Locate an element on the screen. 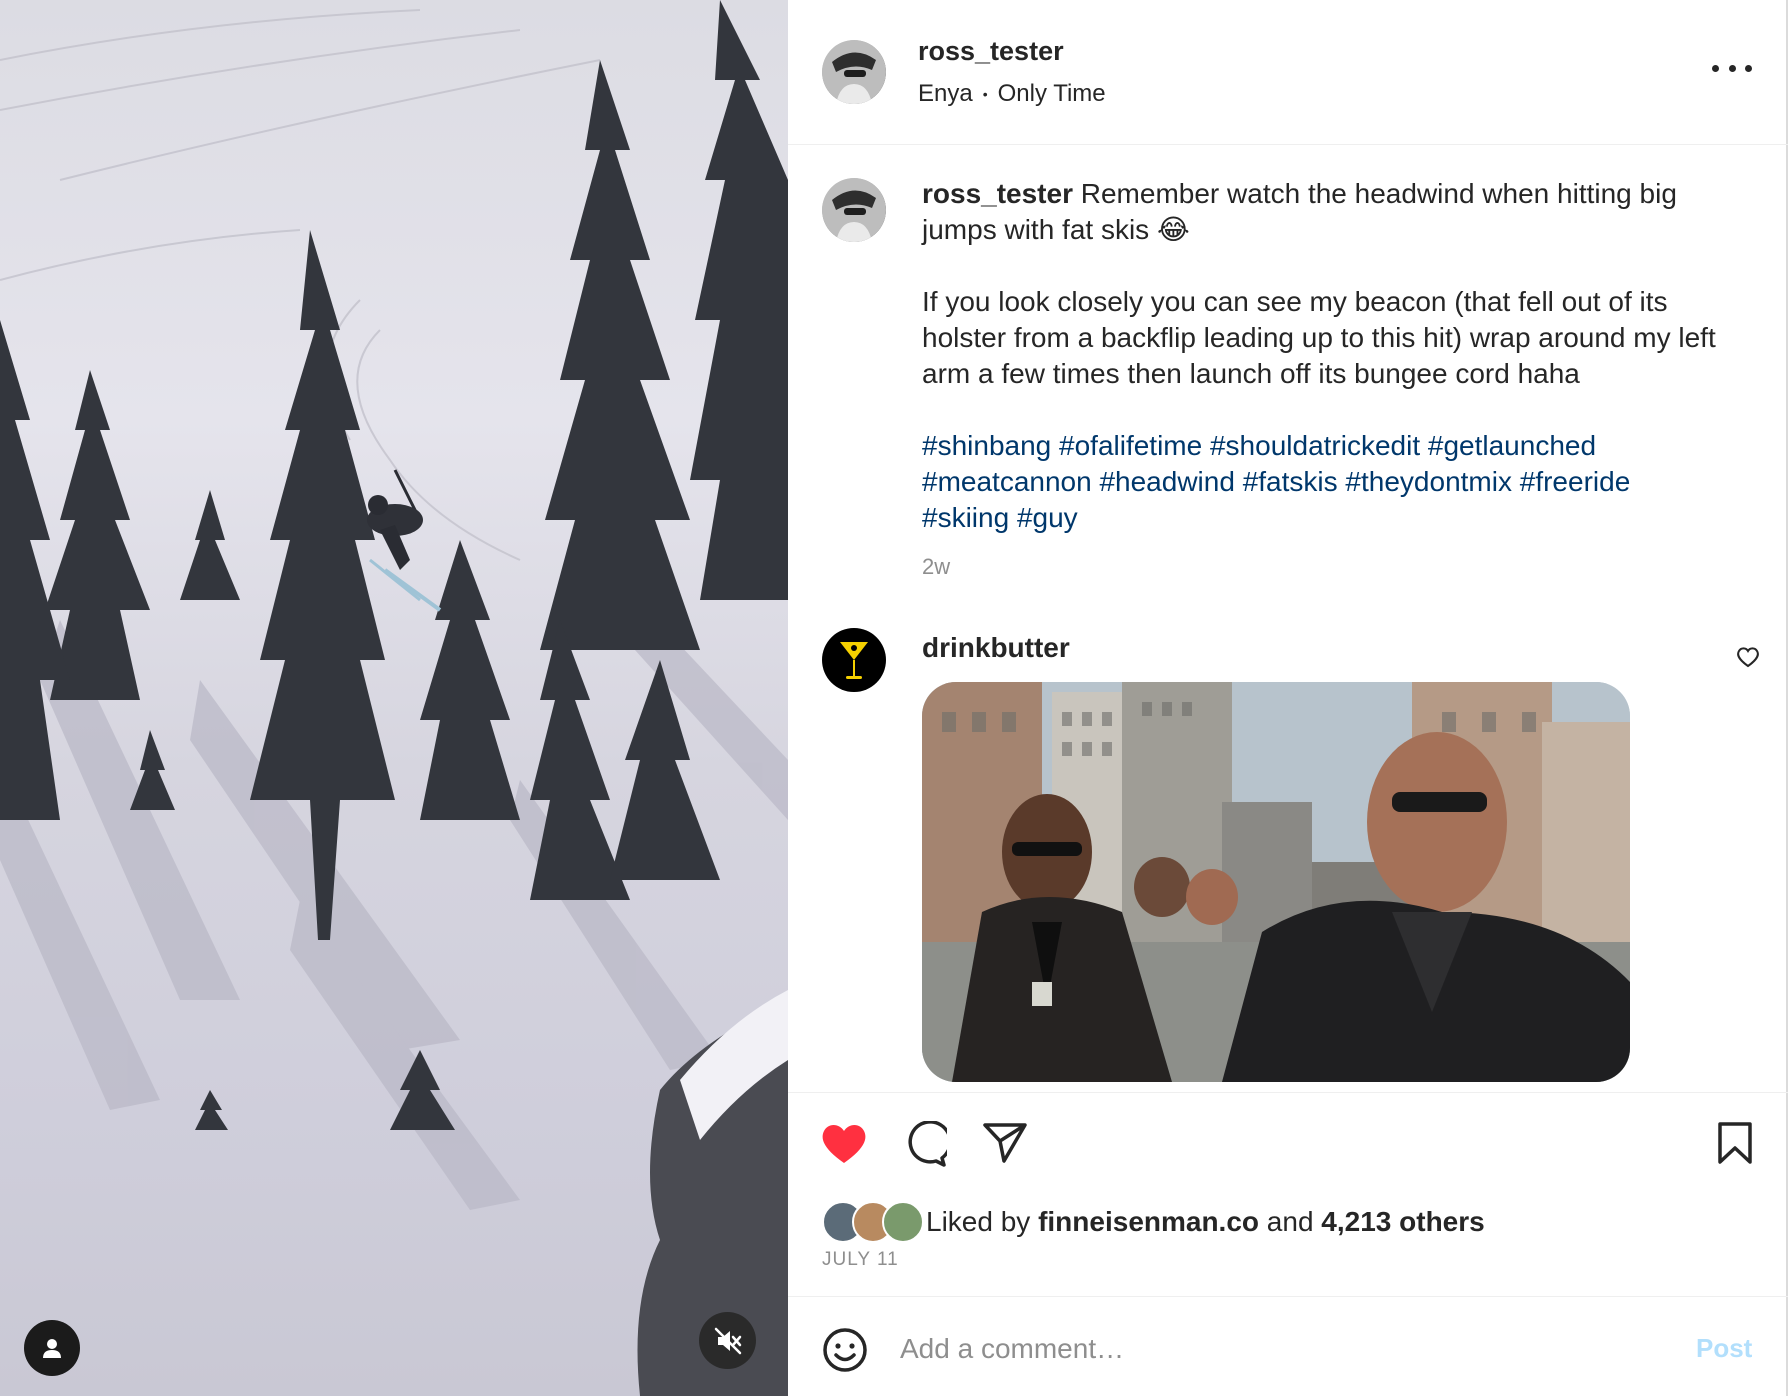 This screenshot has height=1396, width=1790. author-username: ross_tester is located at coordinates (991, 51).